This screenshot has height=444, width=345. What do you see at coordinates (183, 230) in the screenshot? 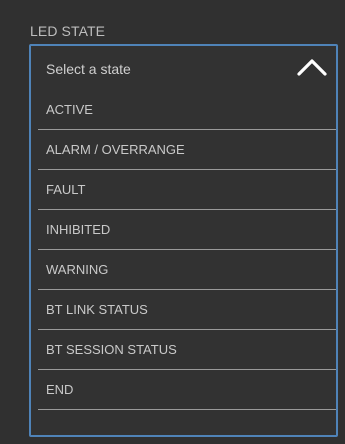
I see `option-inhibited: INHIBITED` at bounding box center [183, 230].